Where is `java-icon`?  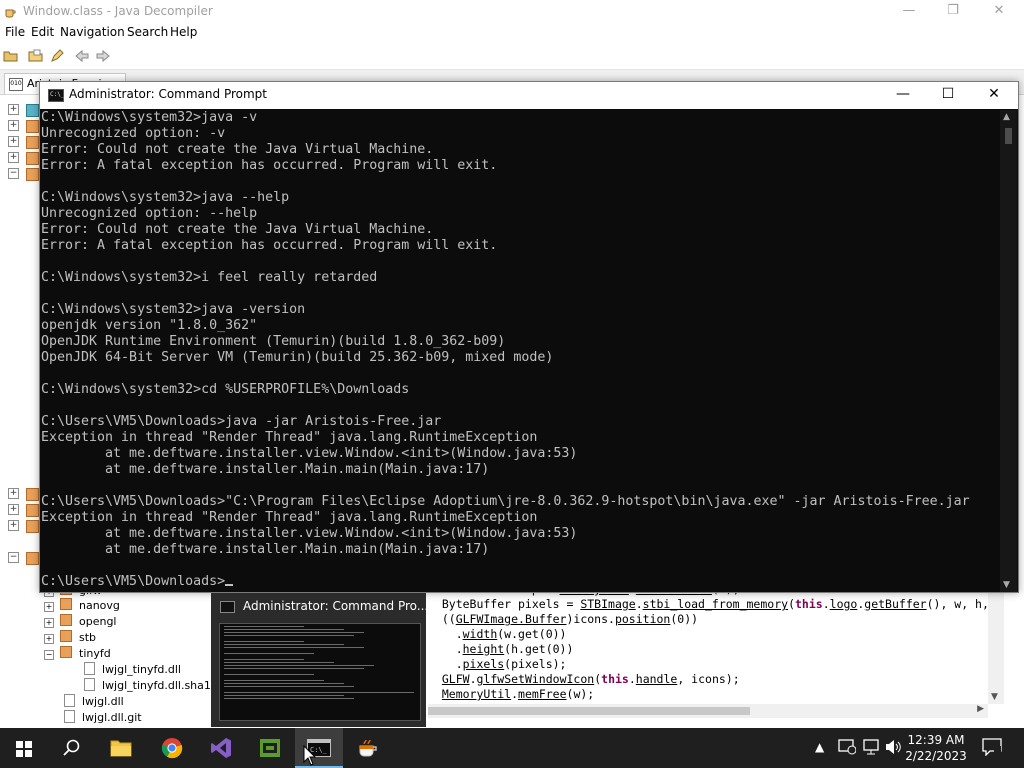
java-icon is located at coordinates (368, 748).